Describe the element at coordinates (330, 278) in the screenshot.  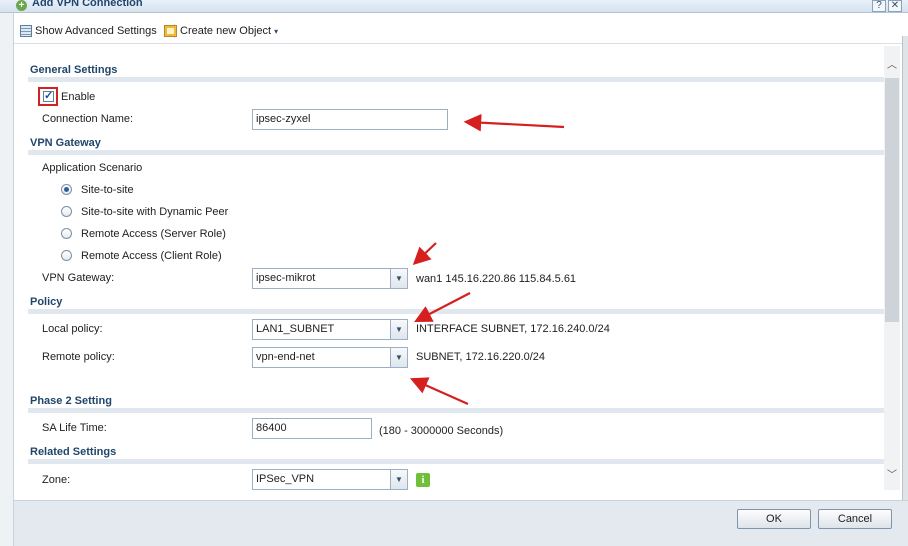
I see `vpn-gateway-select: ipsec-mikrot ▼` at that location.